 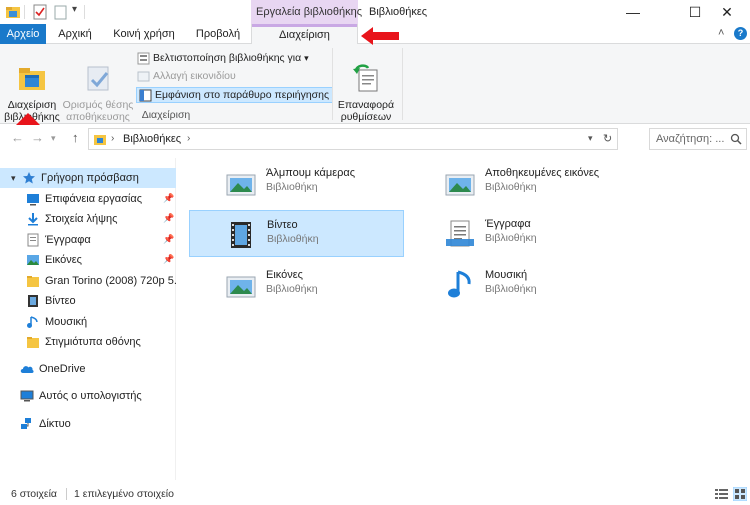 I want to click on set-save-location-button: Ορισμός θέσης αποθήκευσης, so click(x=98, y=85).